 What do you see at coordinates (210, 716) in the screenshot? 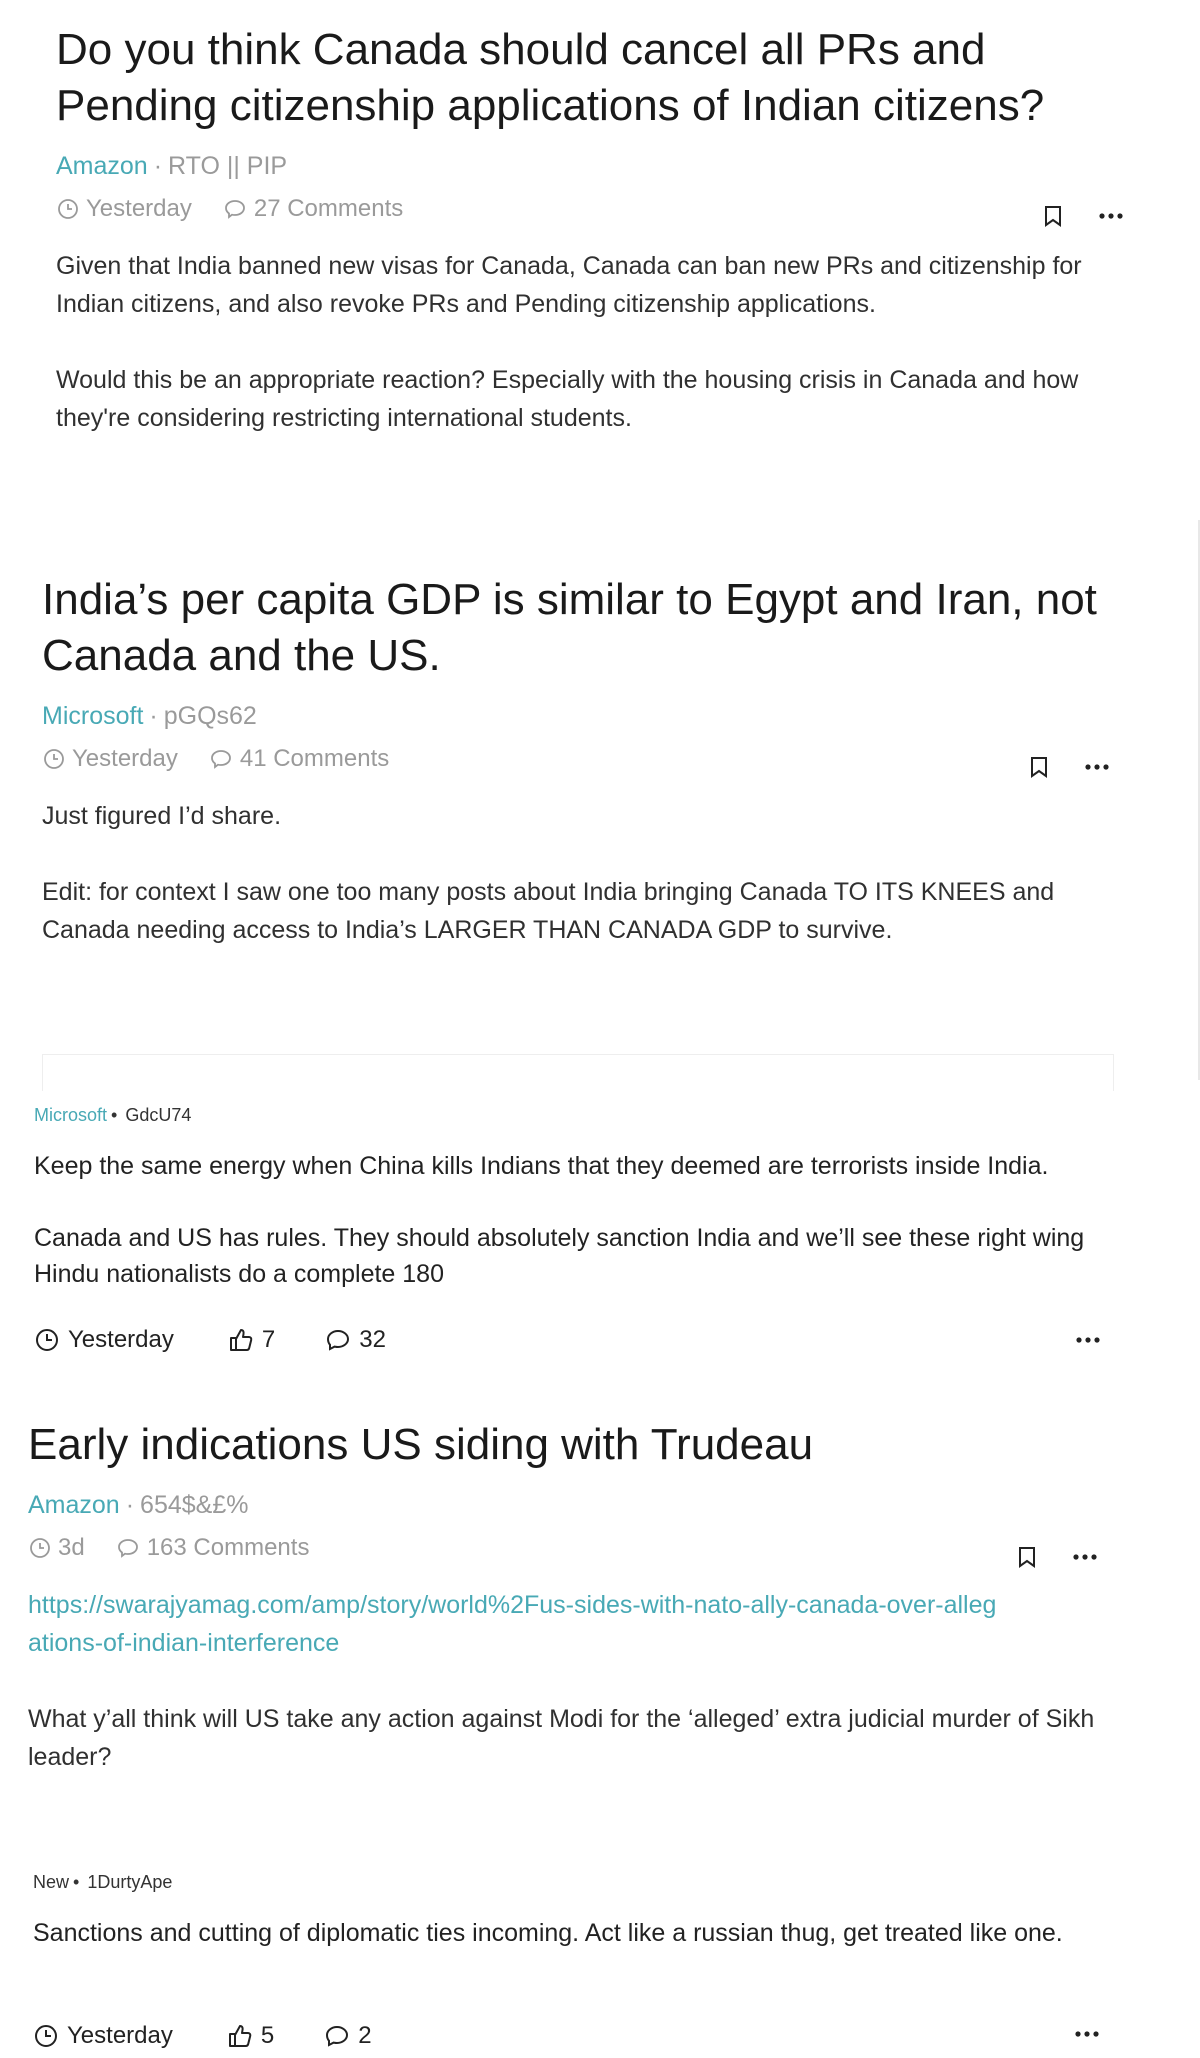
I see `author-name: pGQs62` at bounding box center [210, 716].